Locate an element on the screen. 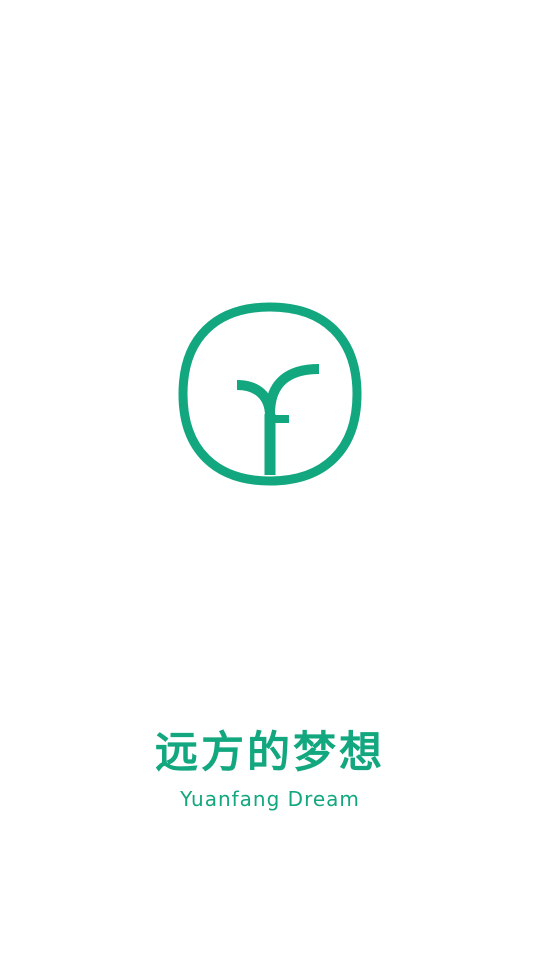 The image size is (540, 960). logo-sprout-right-leaf is located at coordinates (292, 389).